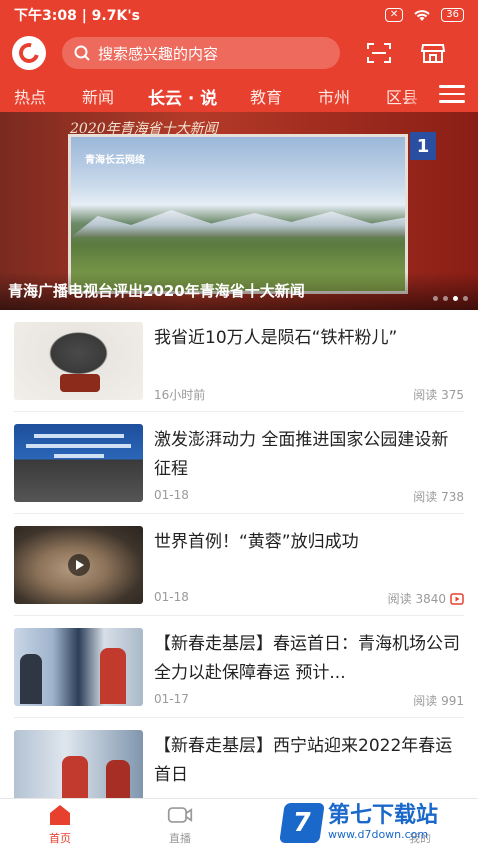 The image size is (478, 850). What do you see at coordinates (452, 15) in the screenshot?
I see `battery-icon: 36` at bounding box center [452, 15].